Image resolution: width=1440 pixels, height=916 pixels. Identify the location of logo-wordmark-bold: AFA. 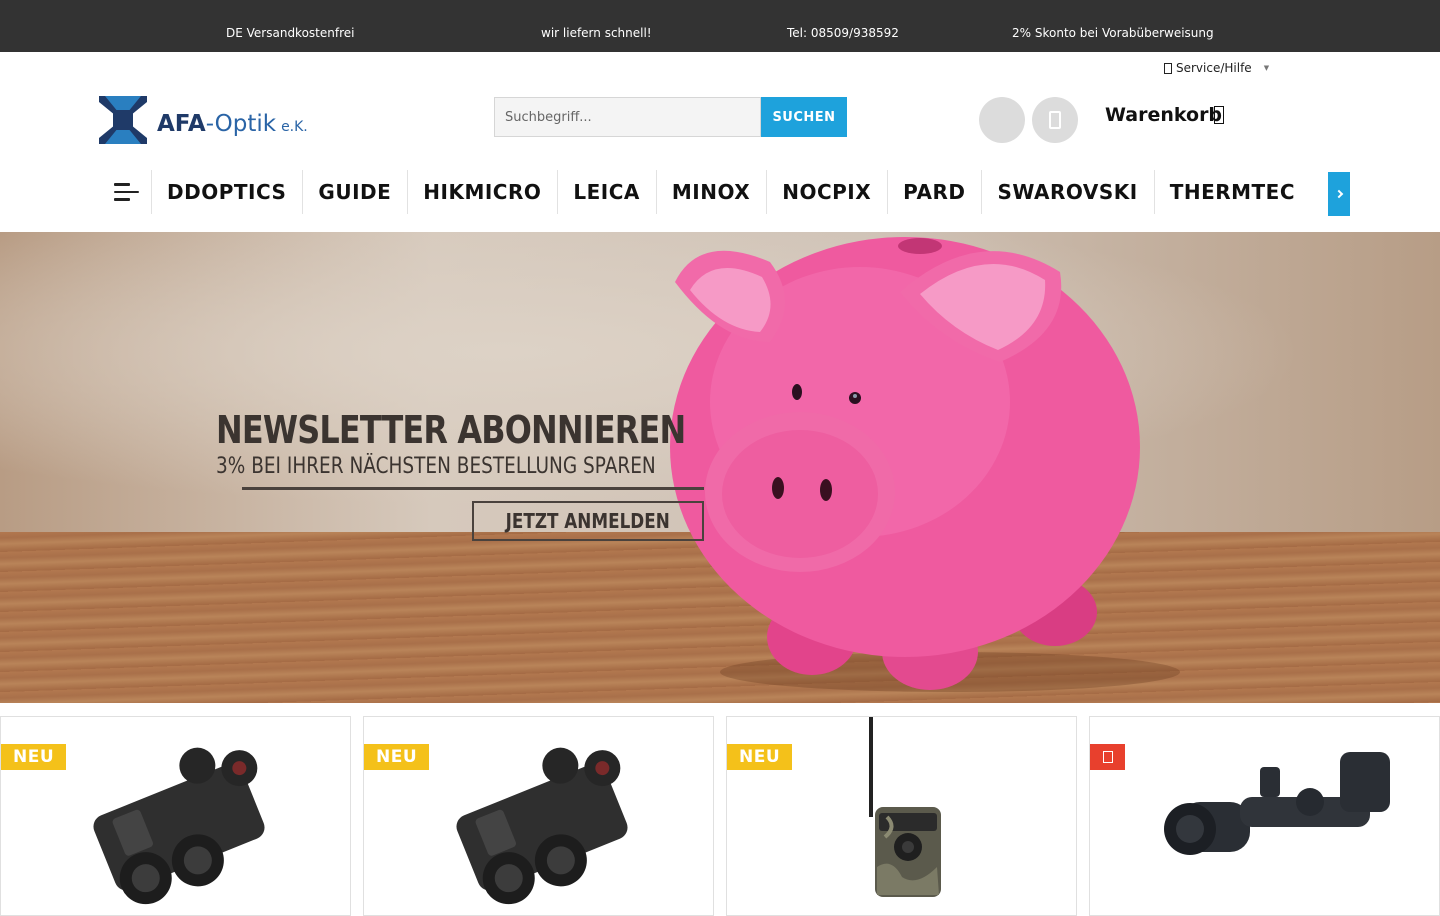
(181, 124).